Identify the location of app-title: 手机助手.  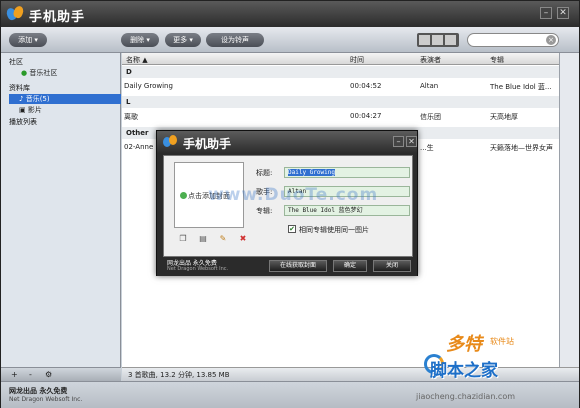
(57, 17).